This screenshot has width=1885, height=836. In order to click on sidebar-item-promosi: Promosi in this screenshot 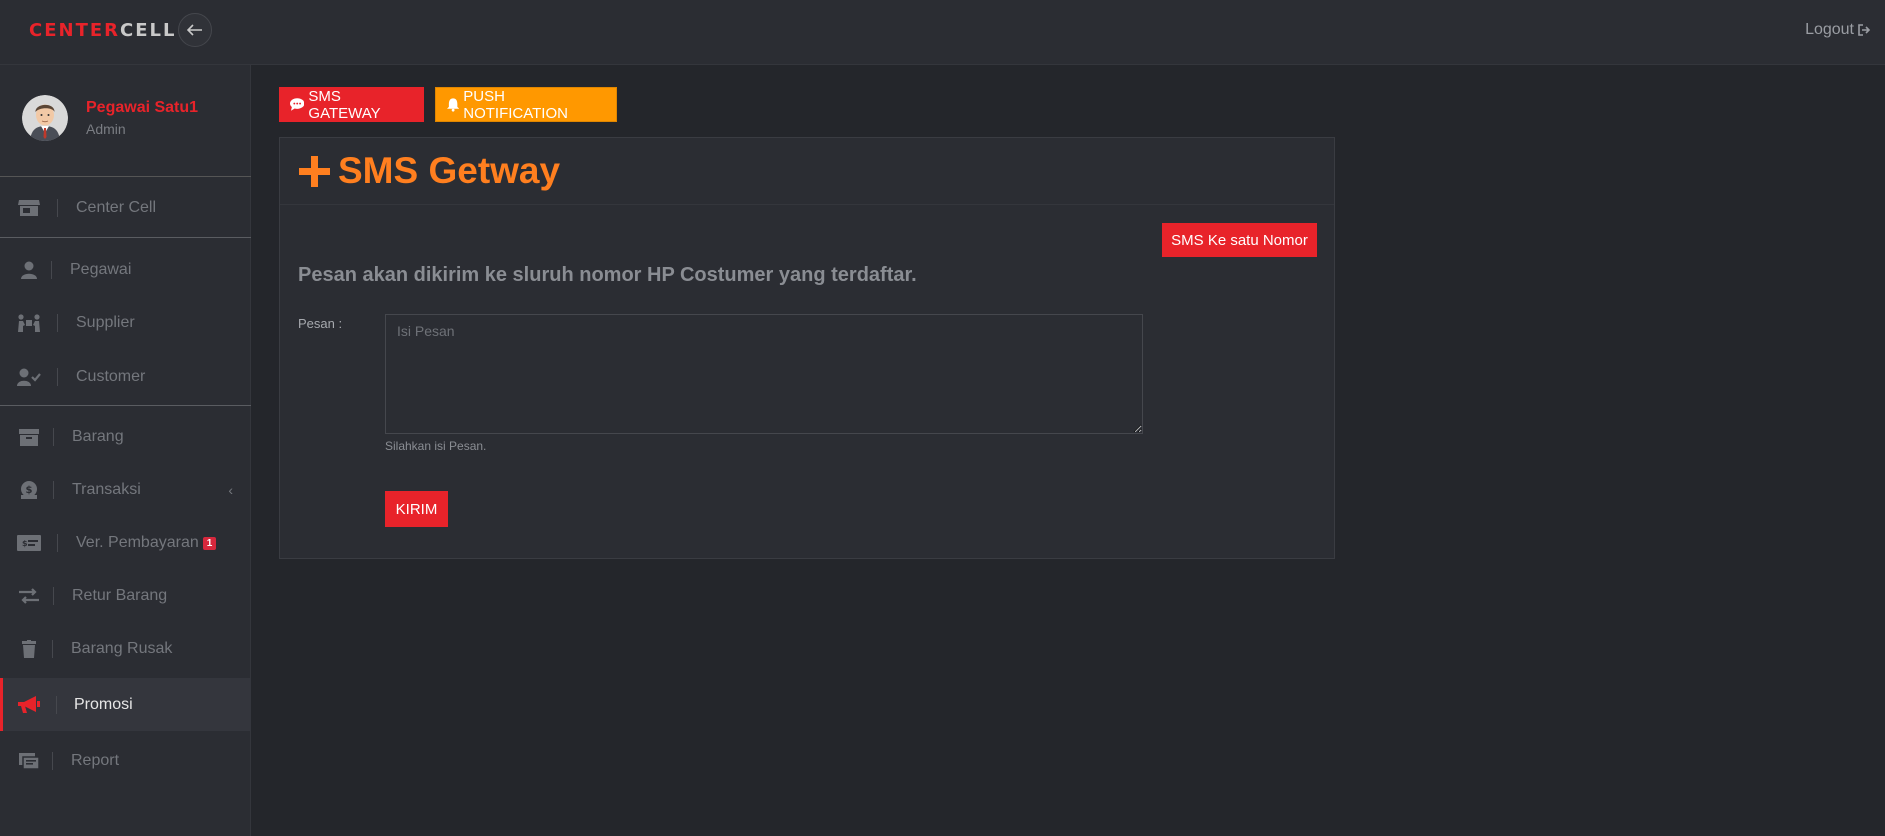, I will do `click(125, 704)`.